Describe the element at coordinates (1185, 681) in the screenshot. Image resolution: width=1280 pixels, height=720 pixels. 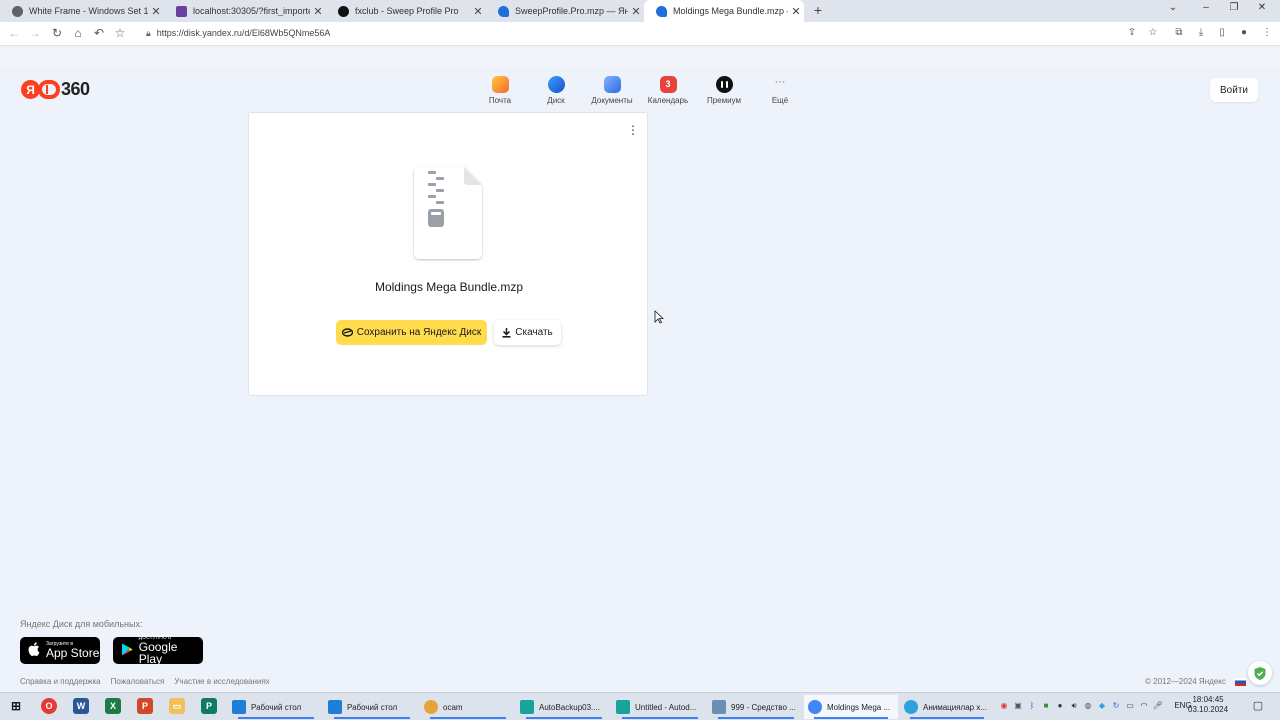
I see `copyright: © 2012—2024 Яндекс` at that location.